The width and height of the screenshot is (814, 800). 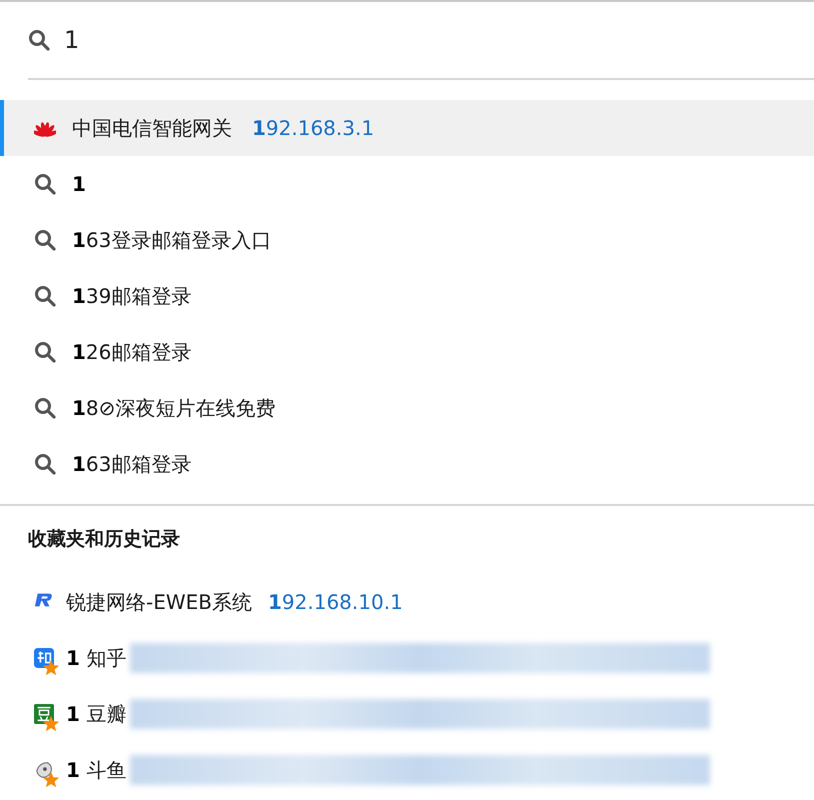 I want to click on r-logo-icon, so click(x=44, y=600).